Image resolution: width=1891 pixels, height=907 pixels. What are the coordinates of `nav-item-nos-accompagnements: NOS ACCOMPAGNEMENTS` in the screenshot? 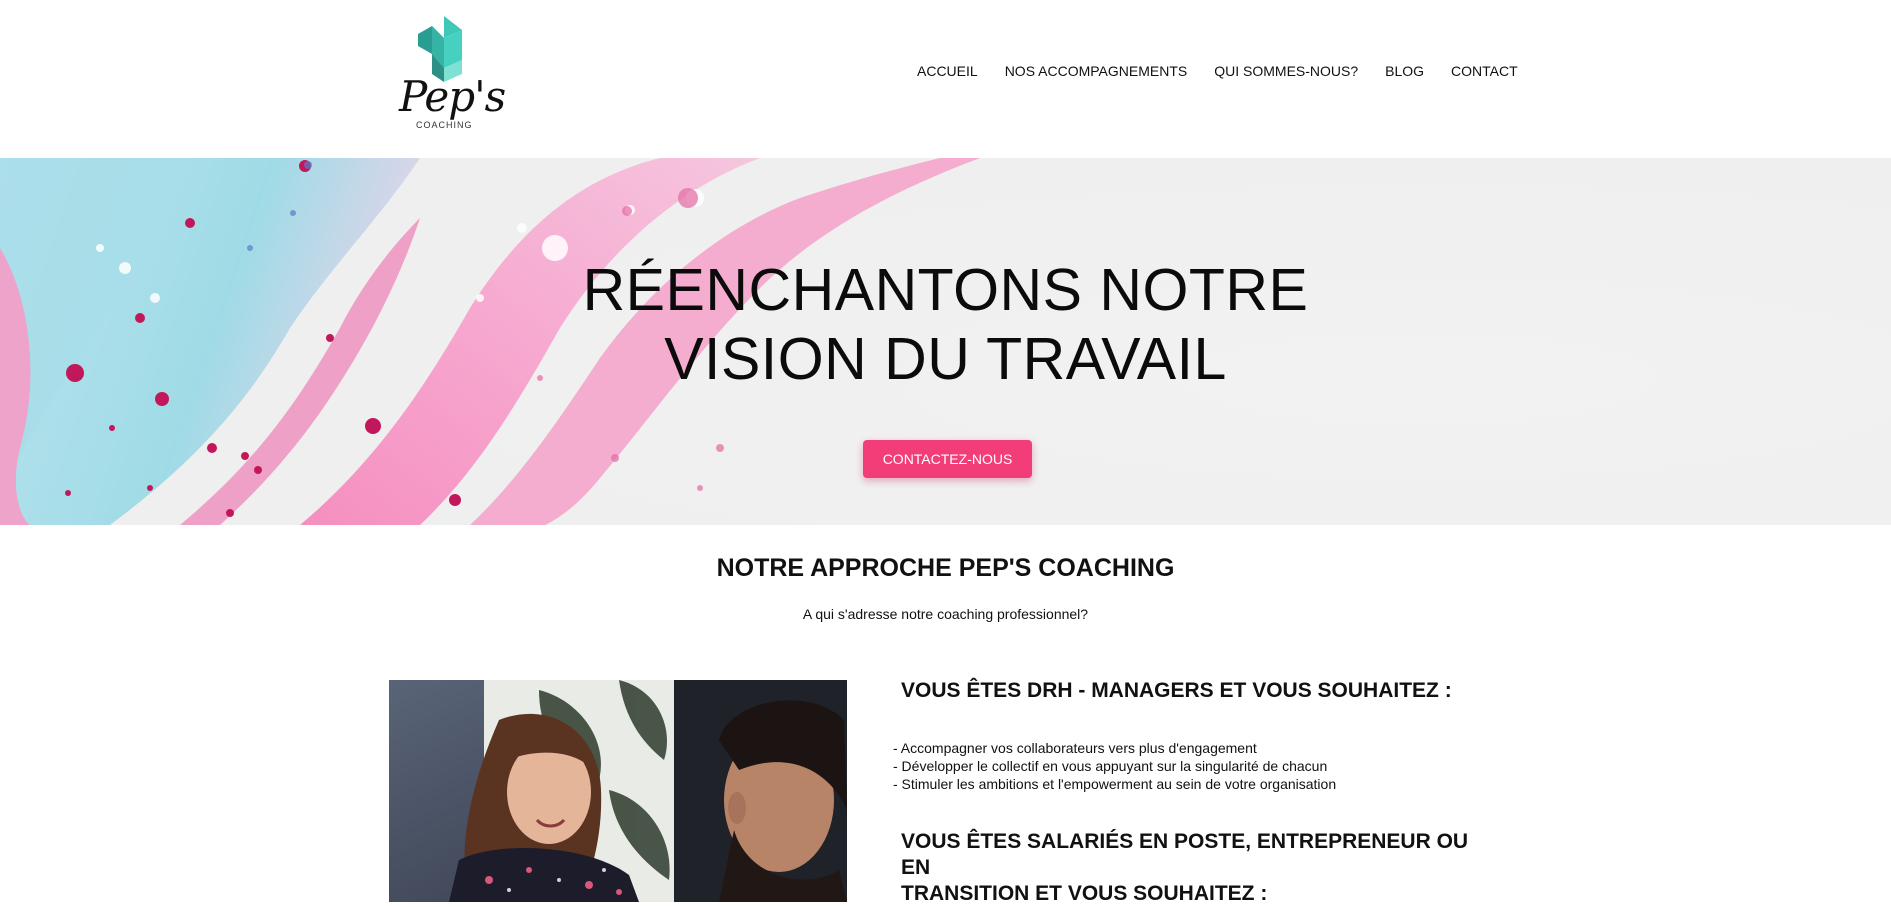 It's located at (1096, 71).